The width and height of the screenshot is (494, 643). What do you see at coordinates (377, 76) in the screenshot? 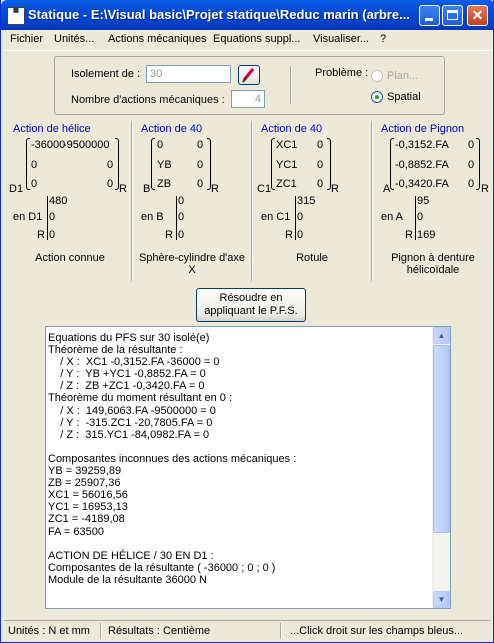
I see `plan-radio` at bounding box center [377, 76].